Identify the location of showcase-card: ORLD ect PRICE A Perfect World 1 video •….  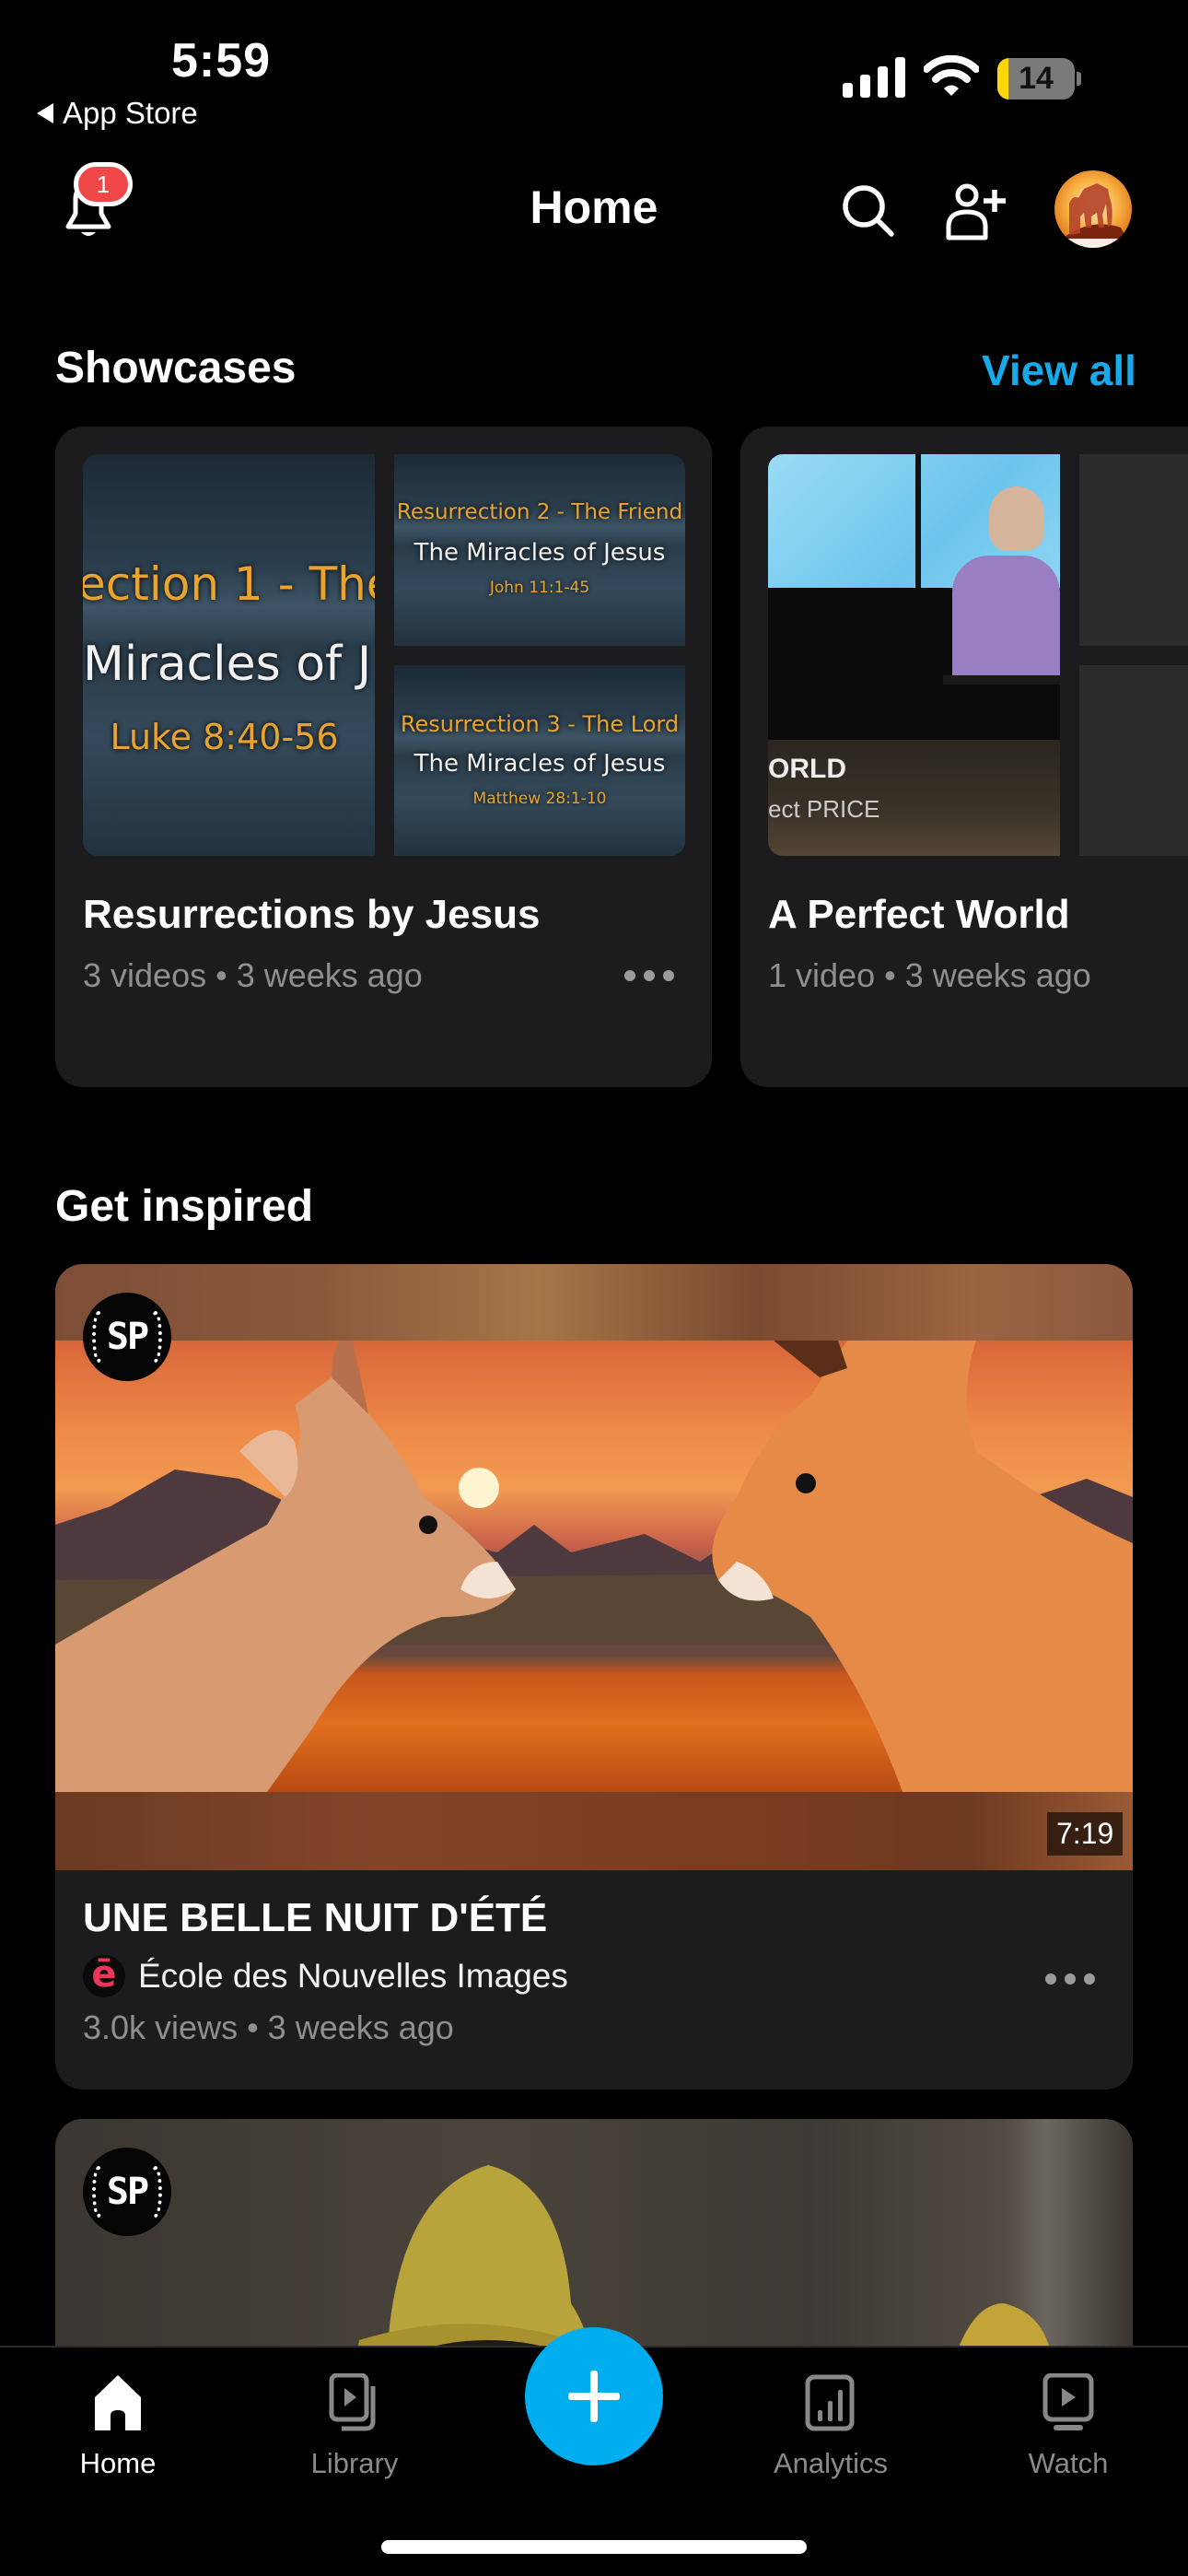
(964, 757).